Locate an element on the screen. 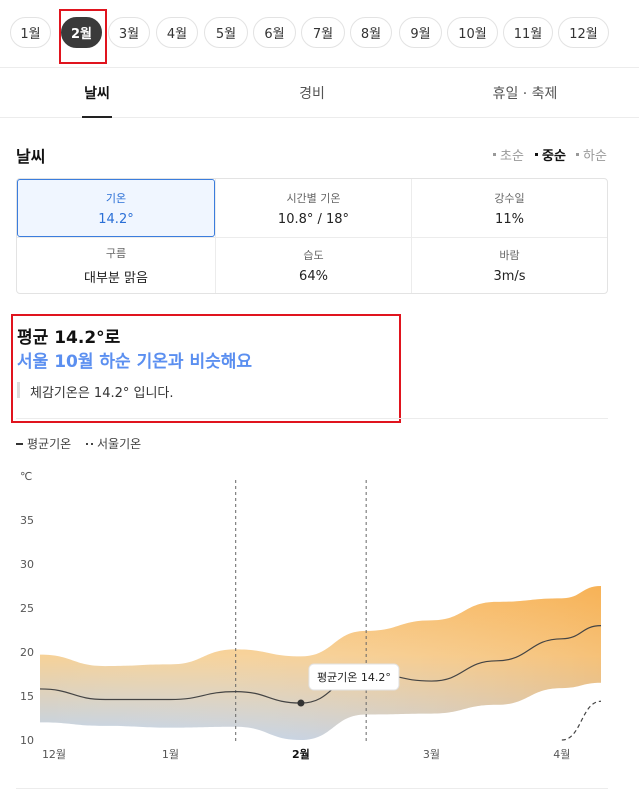  tab-bar: 날씨 경비 휴일 · 축제 is located at coordinates (319, 93).